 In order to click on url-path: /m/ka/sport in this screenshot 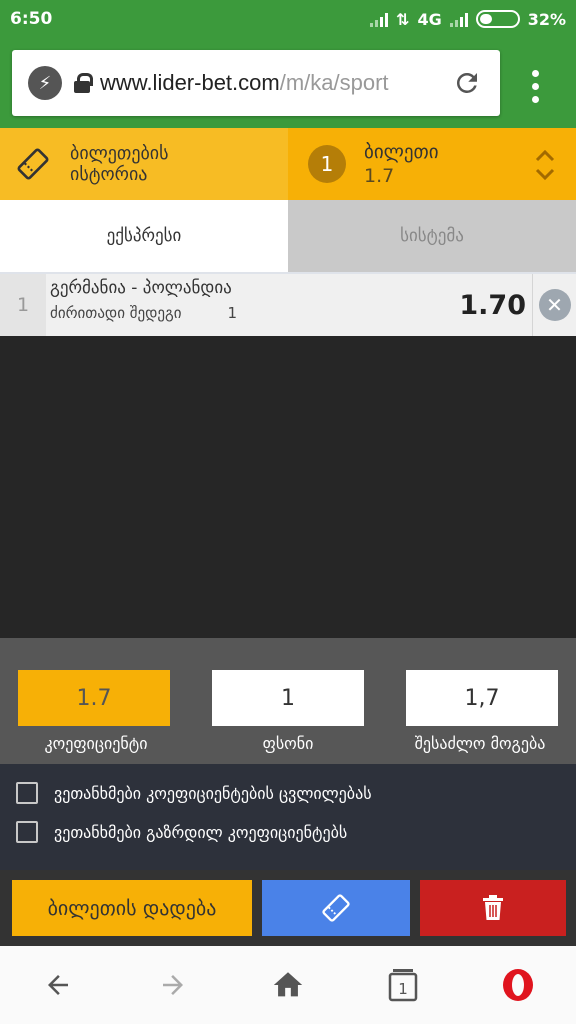, I will do `click(334, 82)`.